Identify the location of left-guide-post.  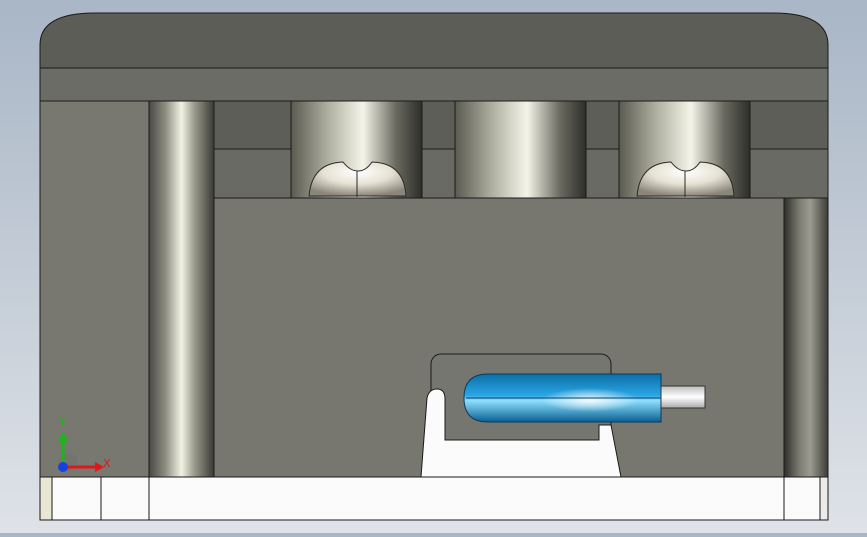
(181, 289).